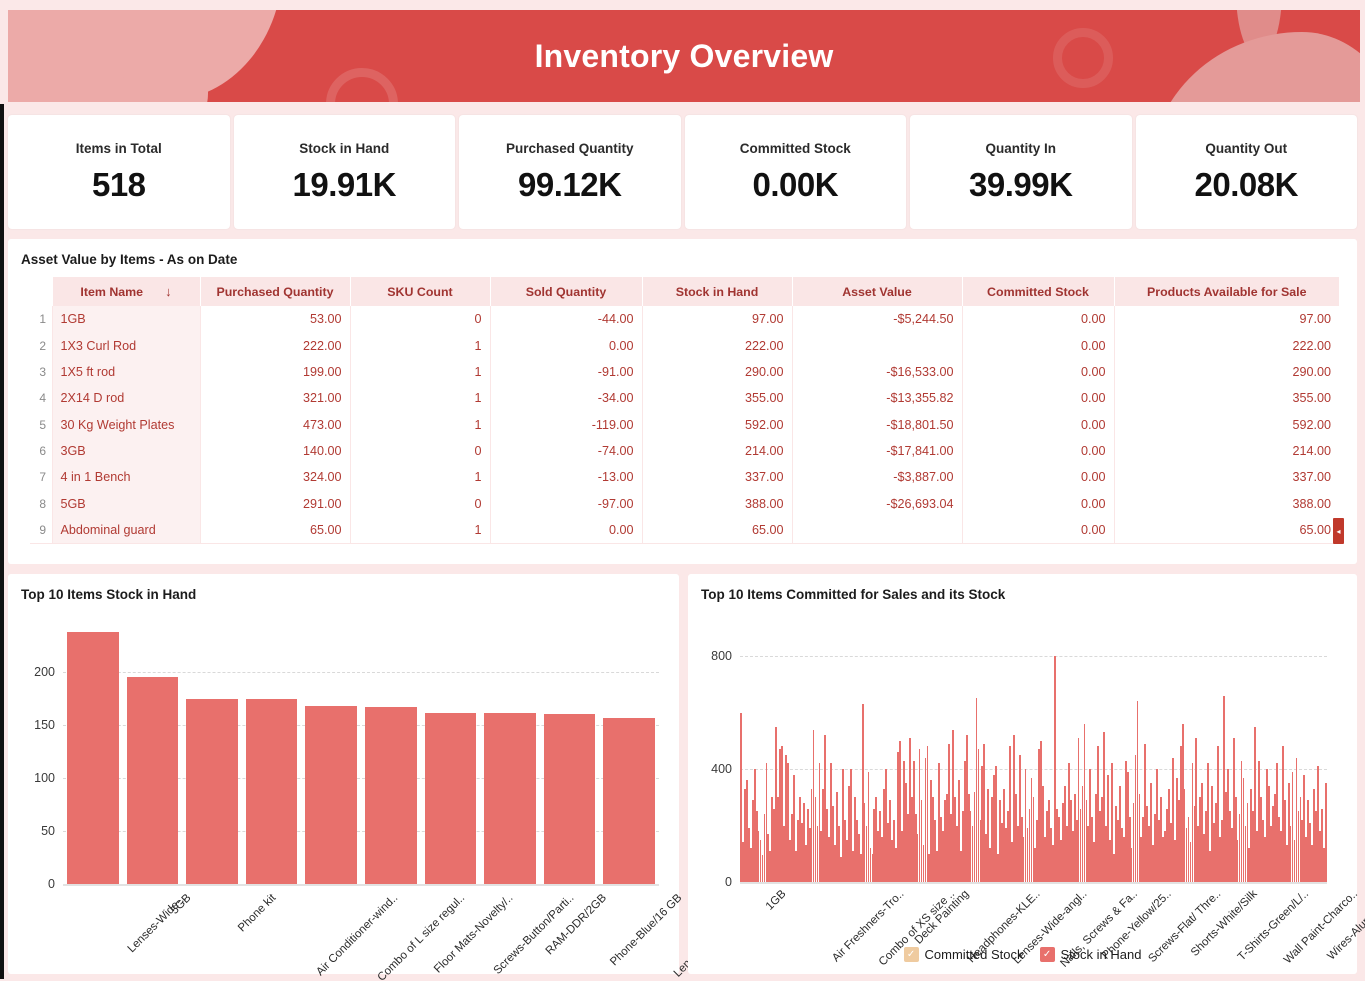  What do you see at coordinates (876, 424) in the screenshot?
I see `row-asset: -$18,801.50` at bounding box center [876, 424].